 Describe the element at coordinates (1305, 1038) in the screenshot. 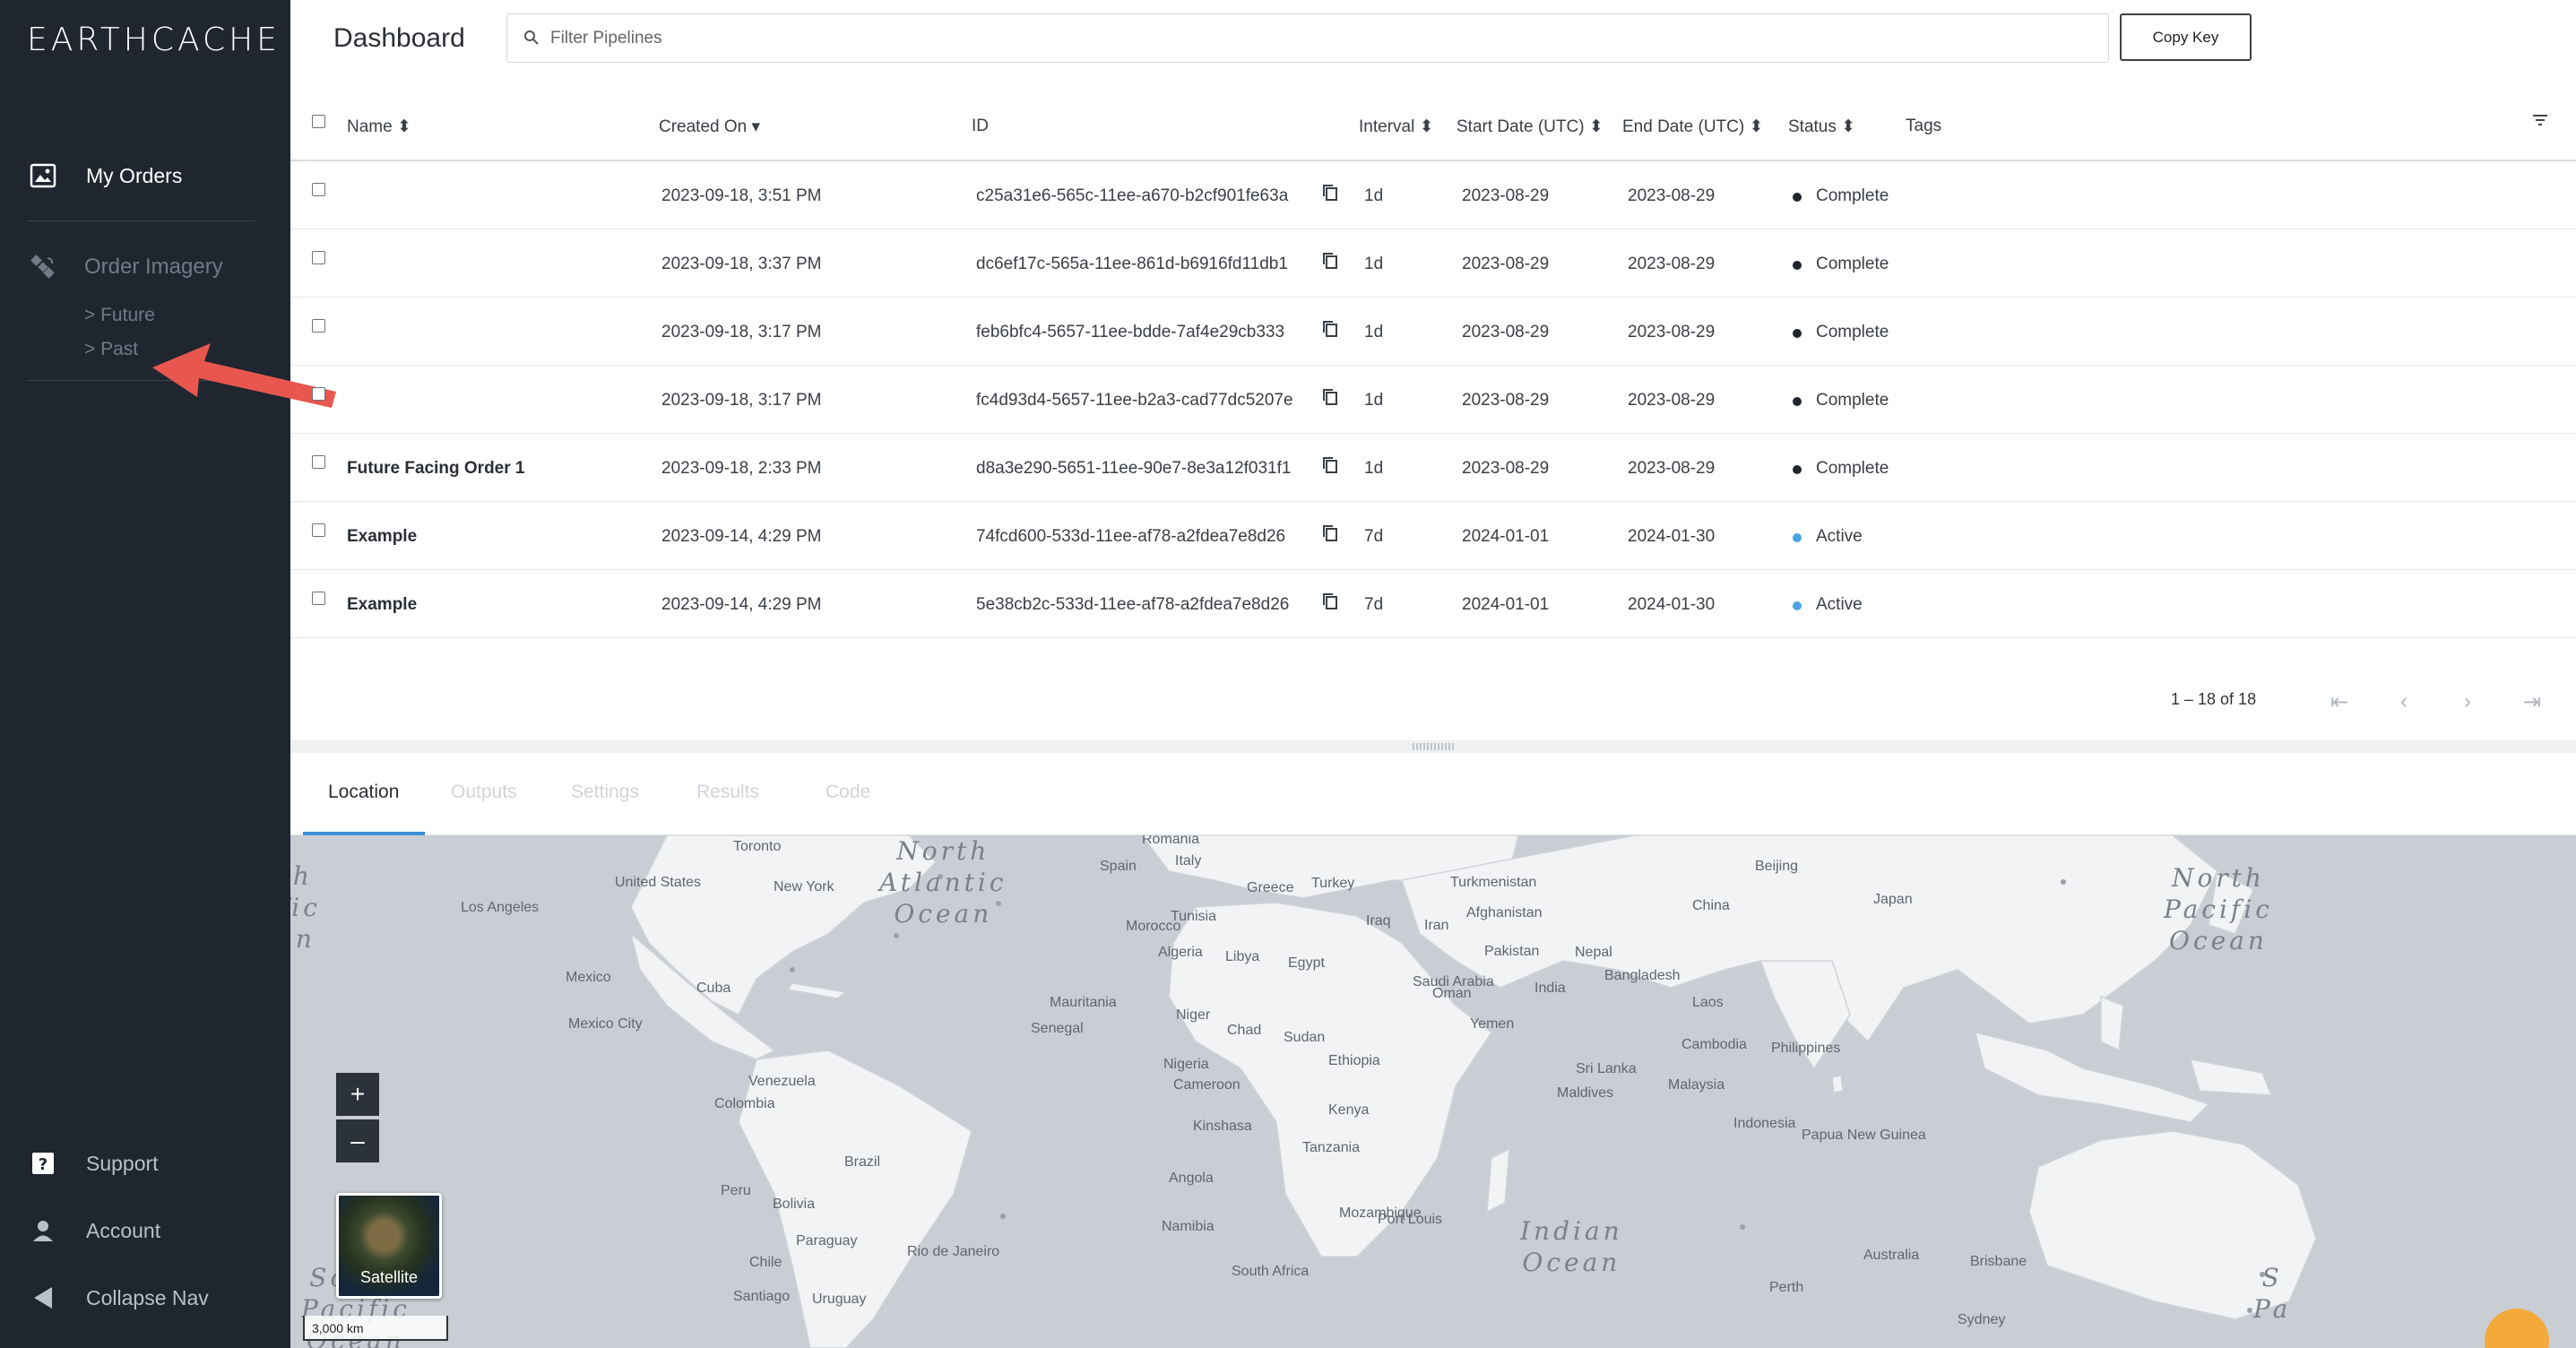

I see `map-place-label: Sudan` at that location.